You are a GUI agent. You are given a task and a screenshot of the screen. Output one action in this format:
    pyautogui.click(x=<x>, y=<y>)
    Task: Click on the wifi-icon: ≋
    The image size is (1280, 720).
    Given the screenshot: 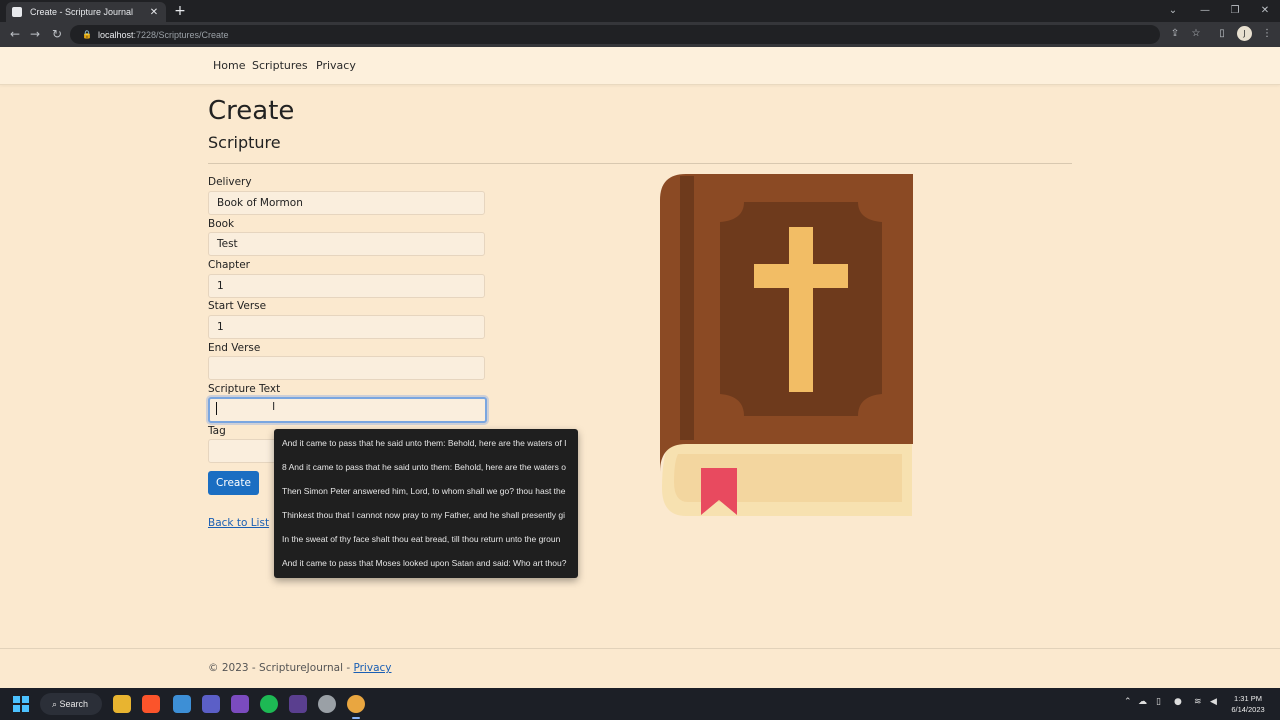 What is the action you would take?
    pyautogui.click(x=1198, y=702)
    